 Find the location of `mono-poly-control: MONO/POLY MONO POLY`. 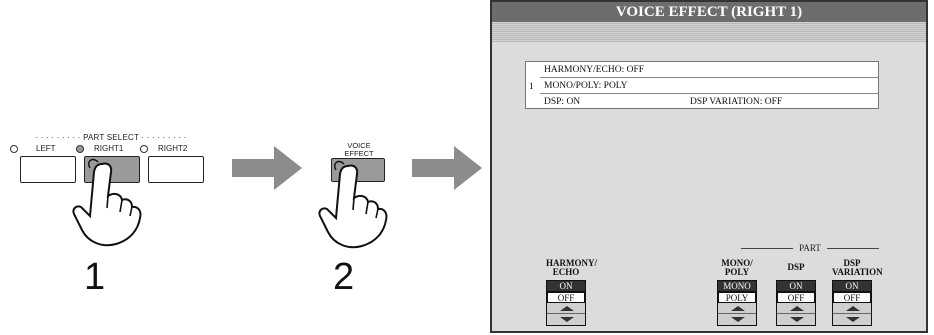

mono-poly-control: MONO/POLY MONO POLY is located at coordinates (737, 292).